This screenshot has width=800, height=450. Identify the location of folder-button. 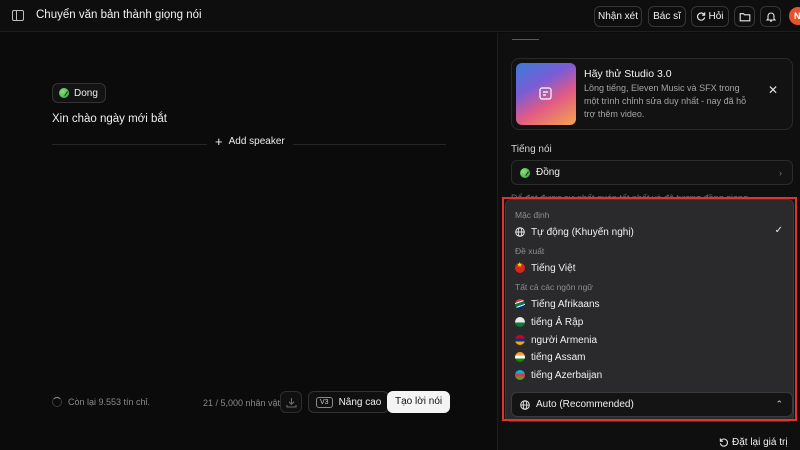
(744, 16).